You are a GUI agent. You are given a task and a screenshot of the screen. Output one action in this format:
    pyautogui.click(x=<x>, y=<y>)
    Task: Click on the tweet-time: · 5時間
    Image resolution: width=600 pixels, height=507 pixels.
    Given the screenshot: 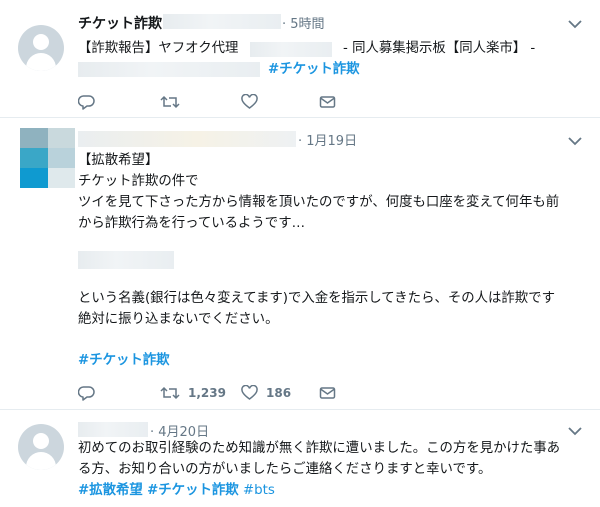 What is the action you would take?
    pyautogui.click(x=303, y=22)
    